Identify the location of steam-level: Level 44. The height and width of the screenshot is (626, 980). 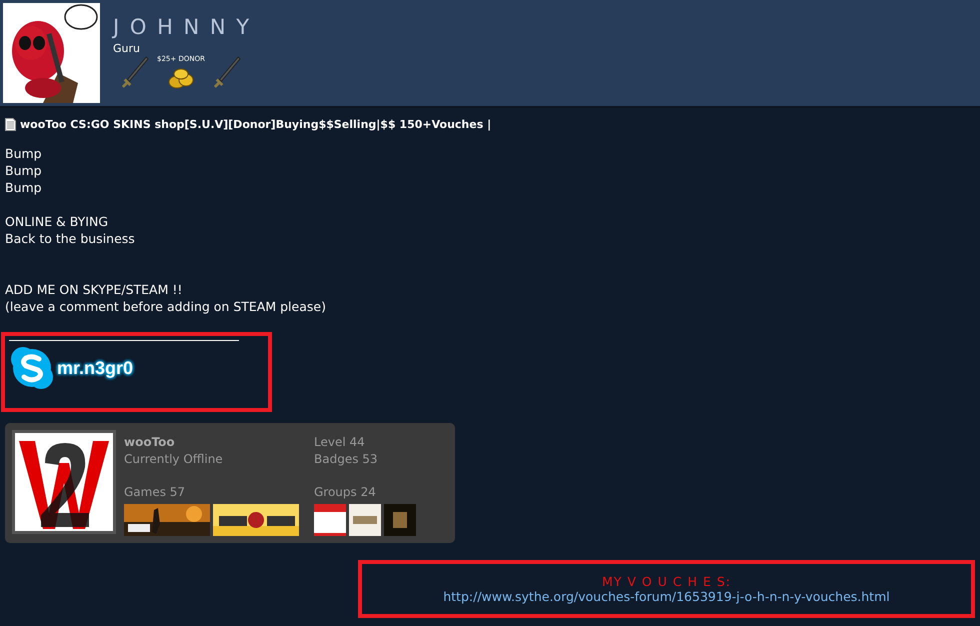
(340, 442).